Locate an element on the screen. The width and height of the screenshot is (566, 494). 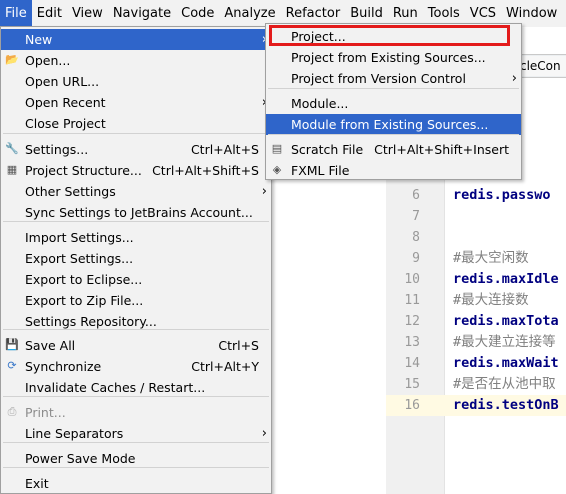
line-number: 10 is located at coordinates (412, 279).